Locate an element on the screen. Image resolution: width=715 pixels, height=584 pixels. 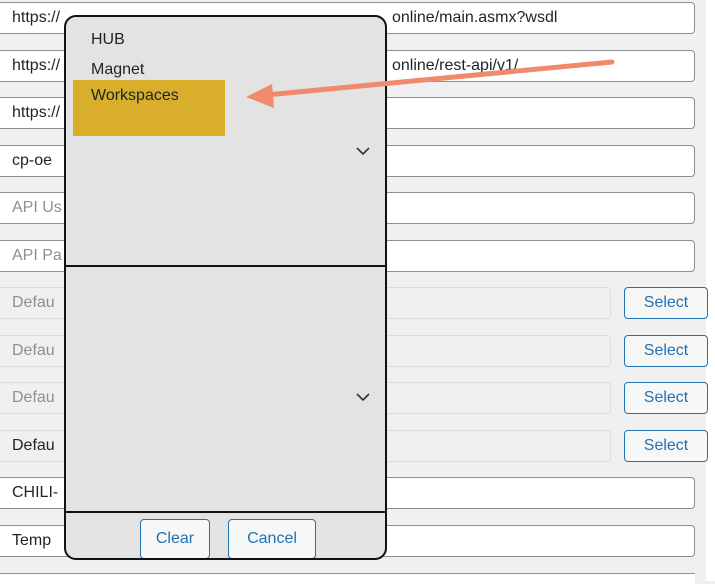
default-field-2-text: Defau is located at coordinates (33, 350).